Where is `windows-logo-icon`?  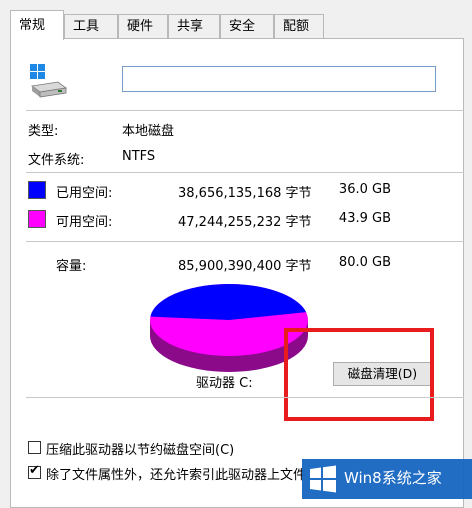 windows-logo-icon is located at coordinates (323, 479).